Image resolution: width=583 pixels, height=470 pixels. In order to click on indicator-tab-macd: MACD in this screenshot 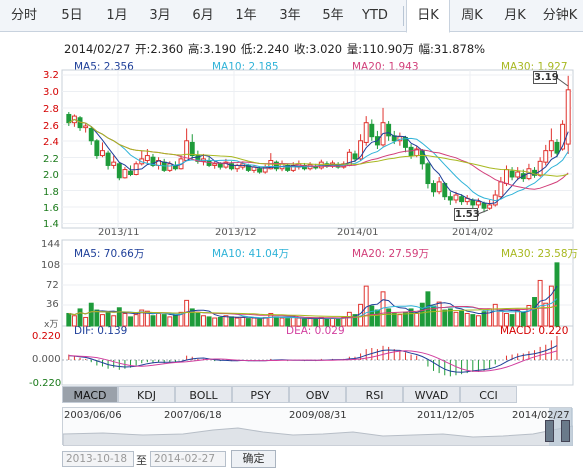, I will do `click(90, 394)`.